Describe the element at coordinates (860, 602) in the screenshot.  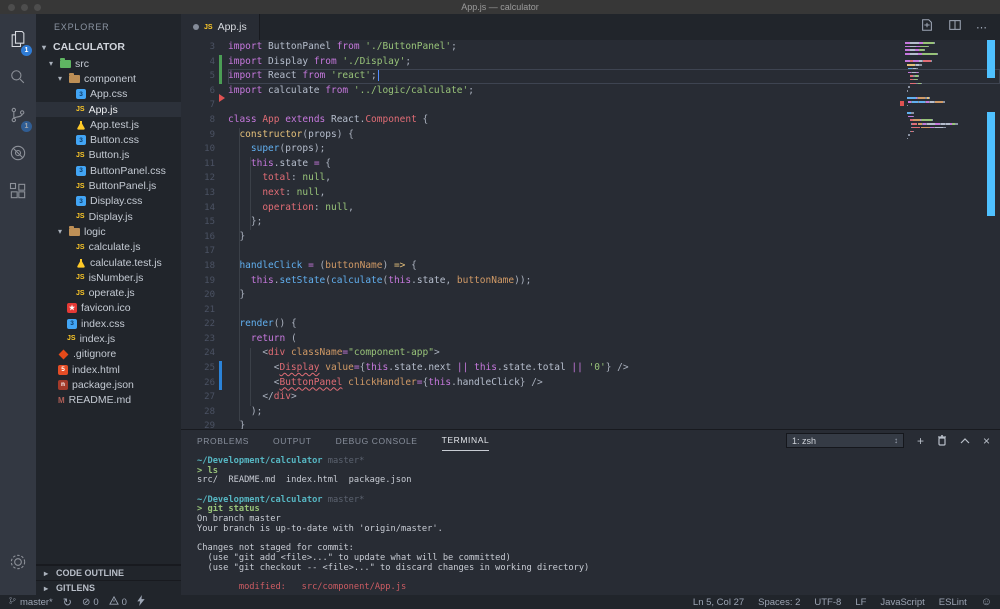
I see `status-item-lf: LF` at that location.